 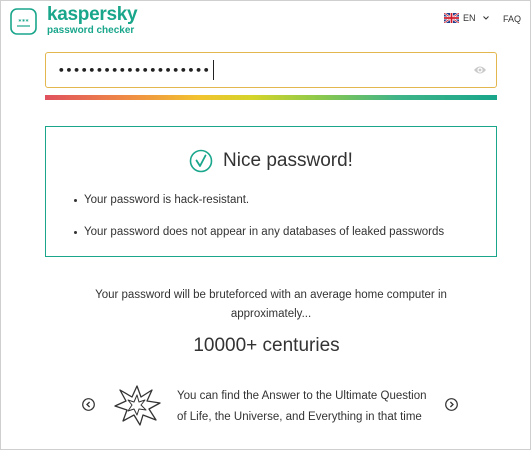 I want to click on brand-name: kaspersky, so click(x=92, y=14).